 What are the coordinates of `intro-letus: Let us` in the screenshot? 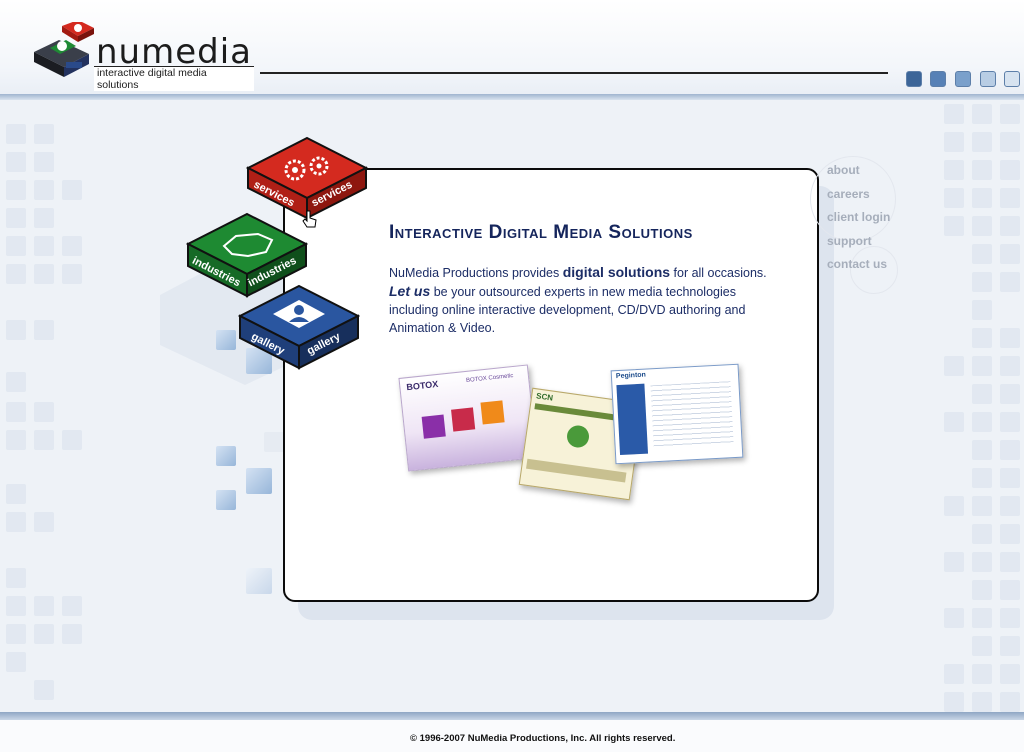 It's located at (410, 291).